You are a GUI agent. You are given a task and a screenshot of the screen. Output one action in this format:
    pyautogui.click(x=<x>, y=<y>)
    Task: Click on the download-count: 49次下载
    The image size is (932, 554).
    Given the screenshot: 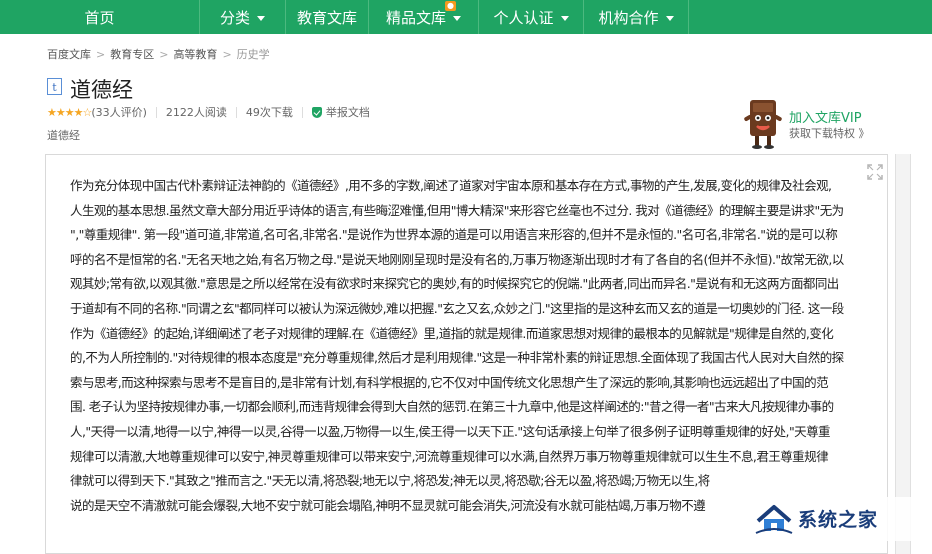 What is the action you would take?
    pyautogui.click(x=269, y=112)
    